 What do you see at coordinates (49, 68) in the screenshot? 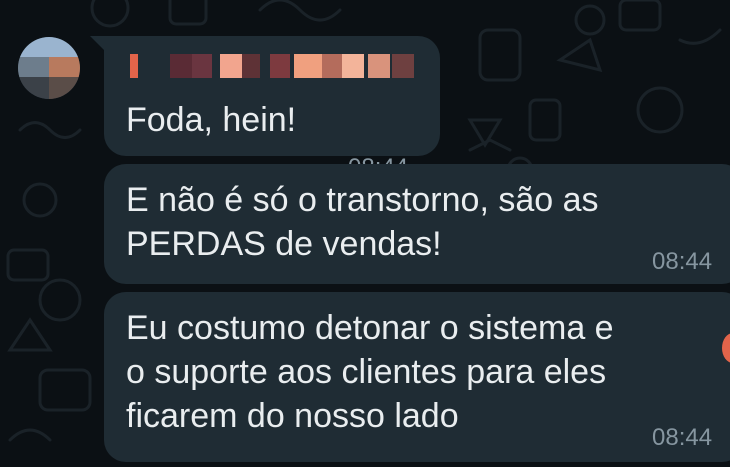
I see `contact-avatar` at bounding box center [49, 68].